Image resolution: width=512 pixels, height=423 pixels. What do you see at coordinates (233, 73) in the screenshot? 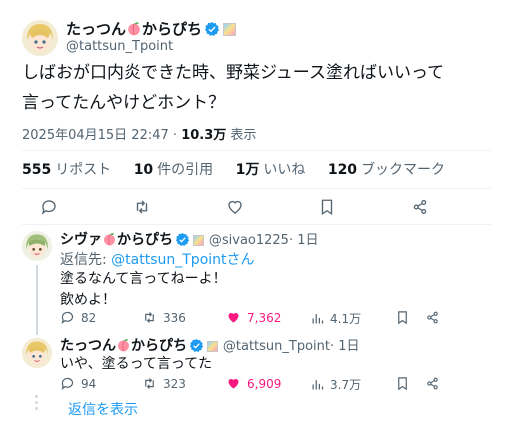
I see `tweet-text-line: しばおが口内炎できた時、野菜ジュース塗ればいいって` at bounding box center [233, 73].